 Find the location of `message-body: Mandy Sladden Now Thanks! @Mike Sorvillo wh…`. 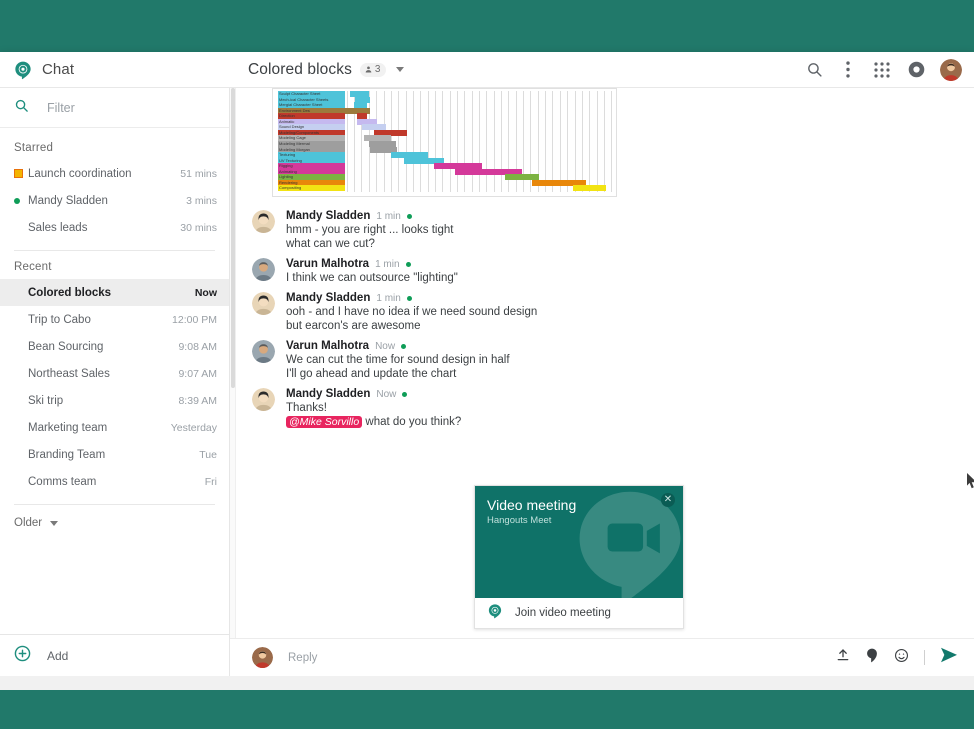

message-body: Mandy Sladden Now Thanks! @Mike Sorvillo wh… is located at coordinates (620, 408).